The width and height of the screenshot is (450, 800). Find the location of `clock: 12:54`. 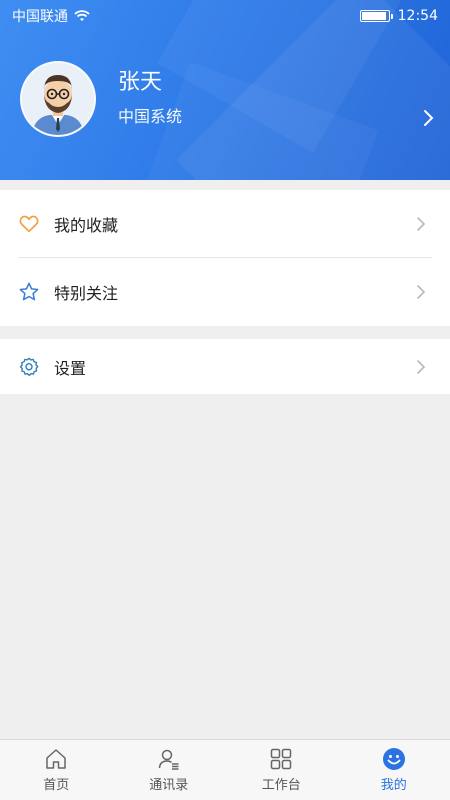

clock: 12:54 is located at coordinates (417, 16).